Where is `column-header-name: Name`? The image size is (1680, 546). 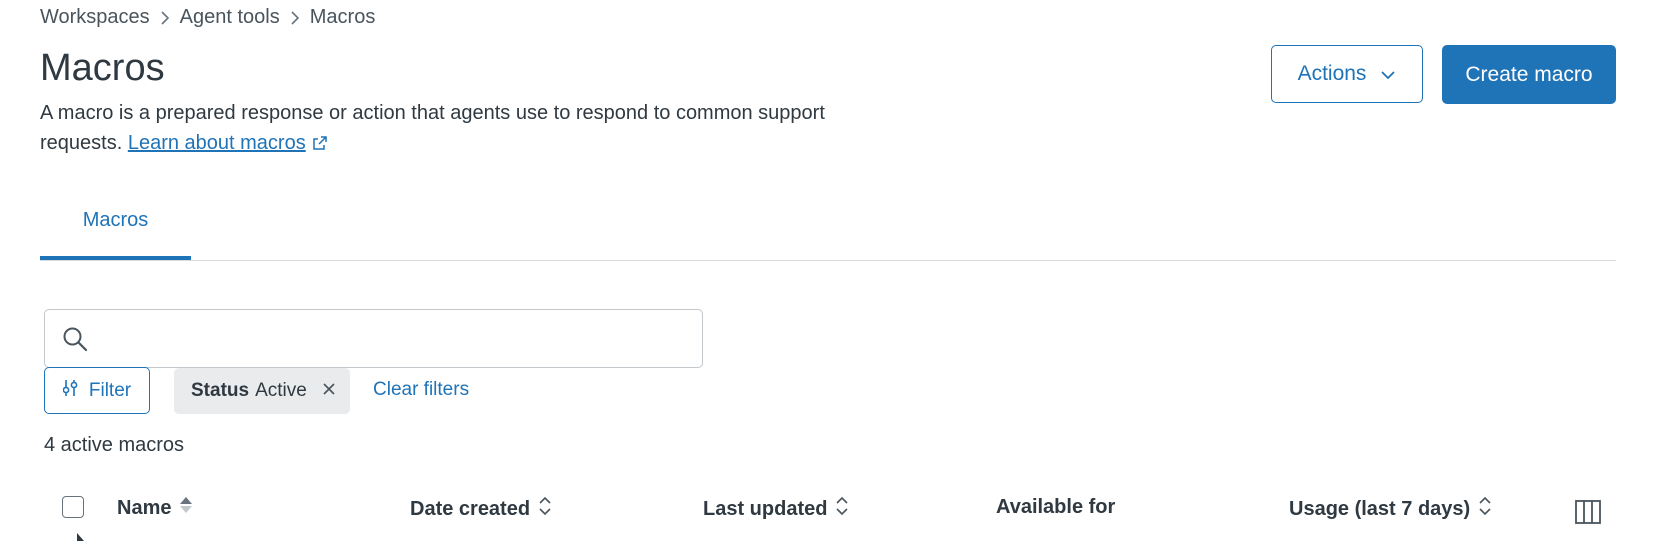
column-header-name: Name is located at coordinates (155, 508).